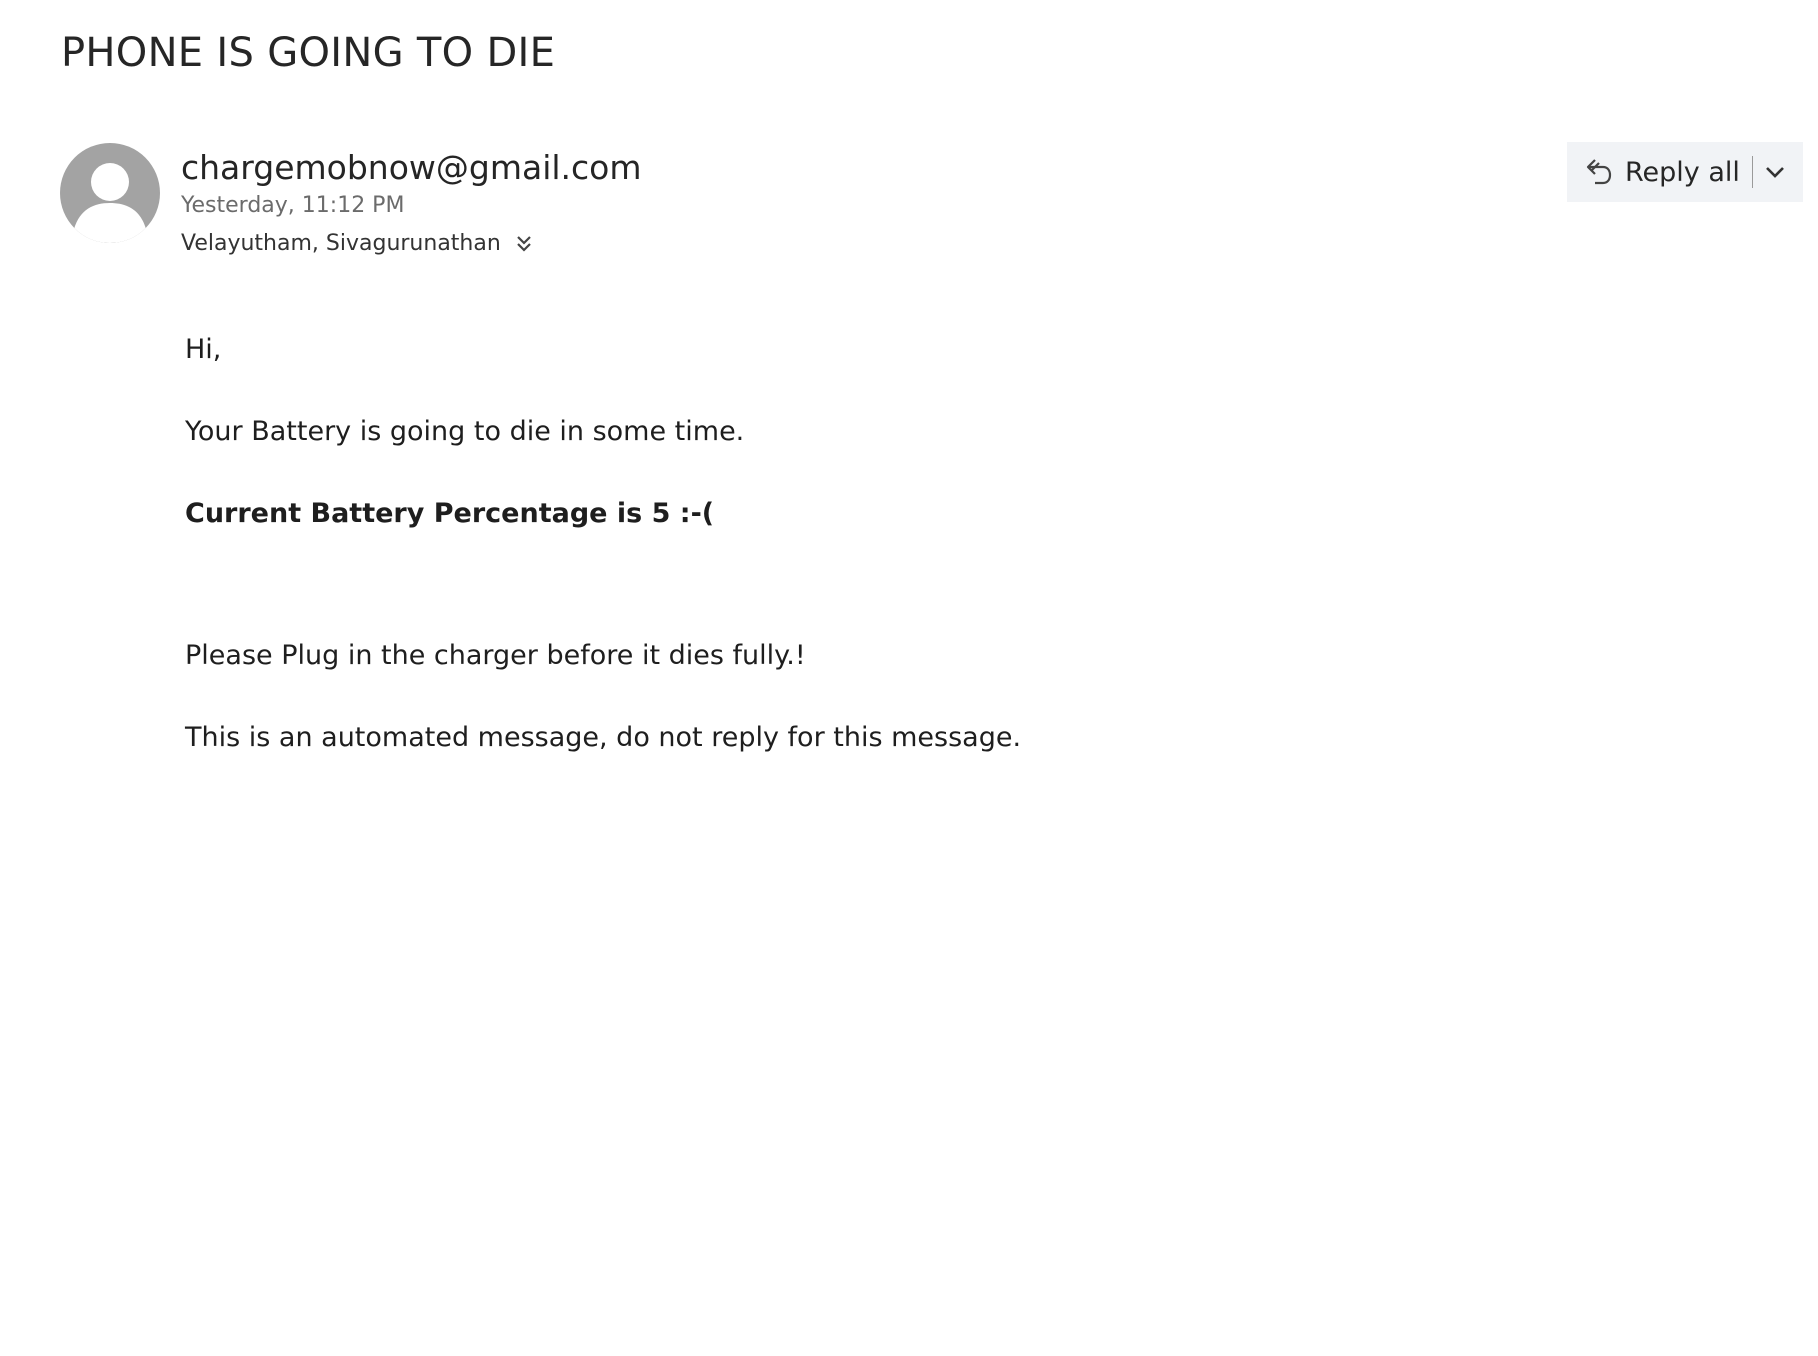 The width and height of the screenshot is (1818, 1356). I want to click on double-chevron-down-icon, so click(524, 244).